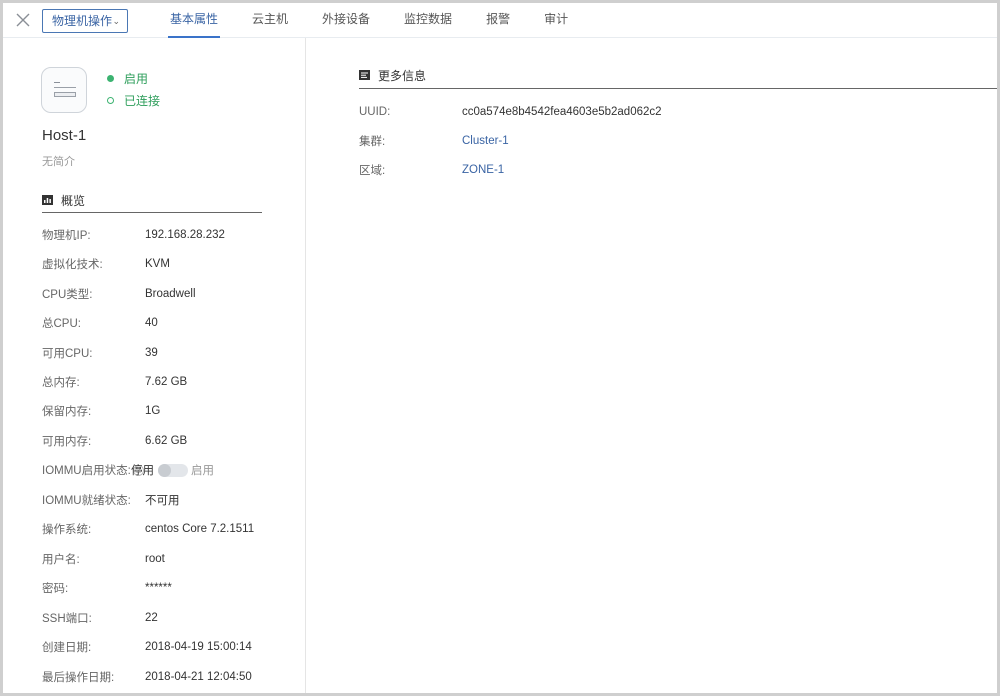 The height and width of the screenshot is (696, 1000). What do you see at coordinates (78, 678) in the screenshot?
I see `prop-label: 最后操作日期:` at bounding box center [78, 678].